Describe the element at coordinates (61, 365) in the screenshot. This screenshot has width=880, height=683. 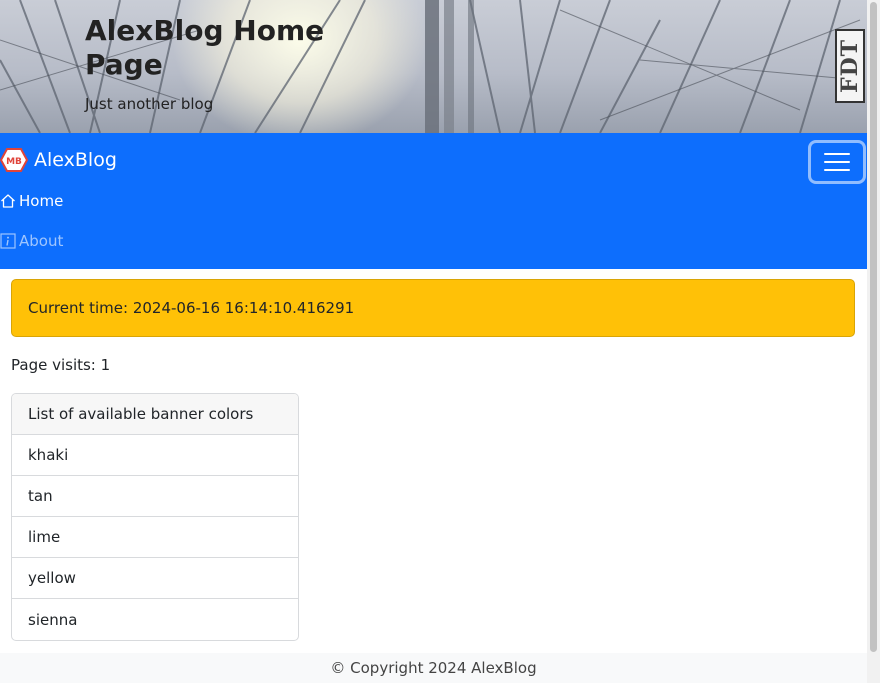
I see `page-visits-text: Page visits: 1` at that location.